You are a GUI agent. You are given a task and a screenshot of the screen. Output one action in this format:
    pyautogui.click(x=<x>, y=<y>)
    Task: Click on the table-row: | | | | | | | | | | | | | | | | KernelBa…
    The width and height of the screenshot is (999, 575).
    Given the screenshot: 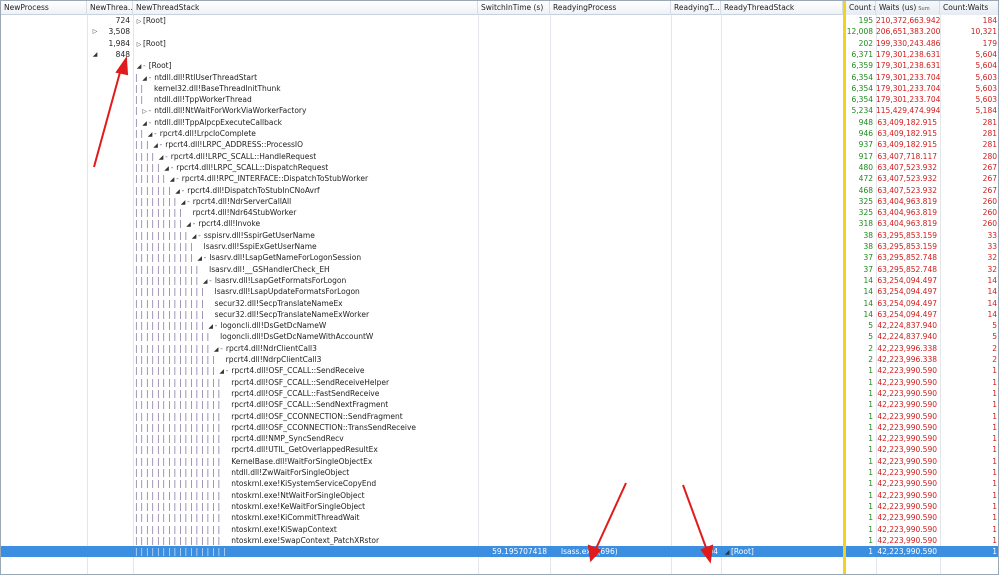 What is the action you would take?
    pyautogui.click(x=499, y=461)
    